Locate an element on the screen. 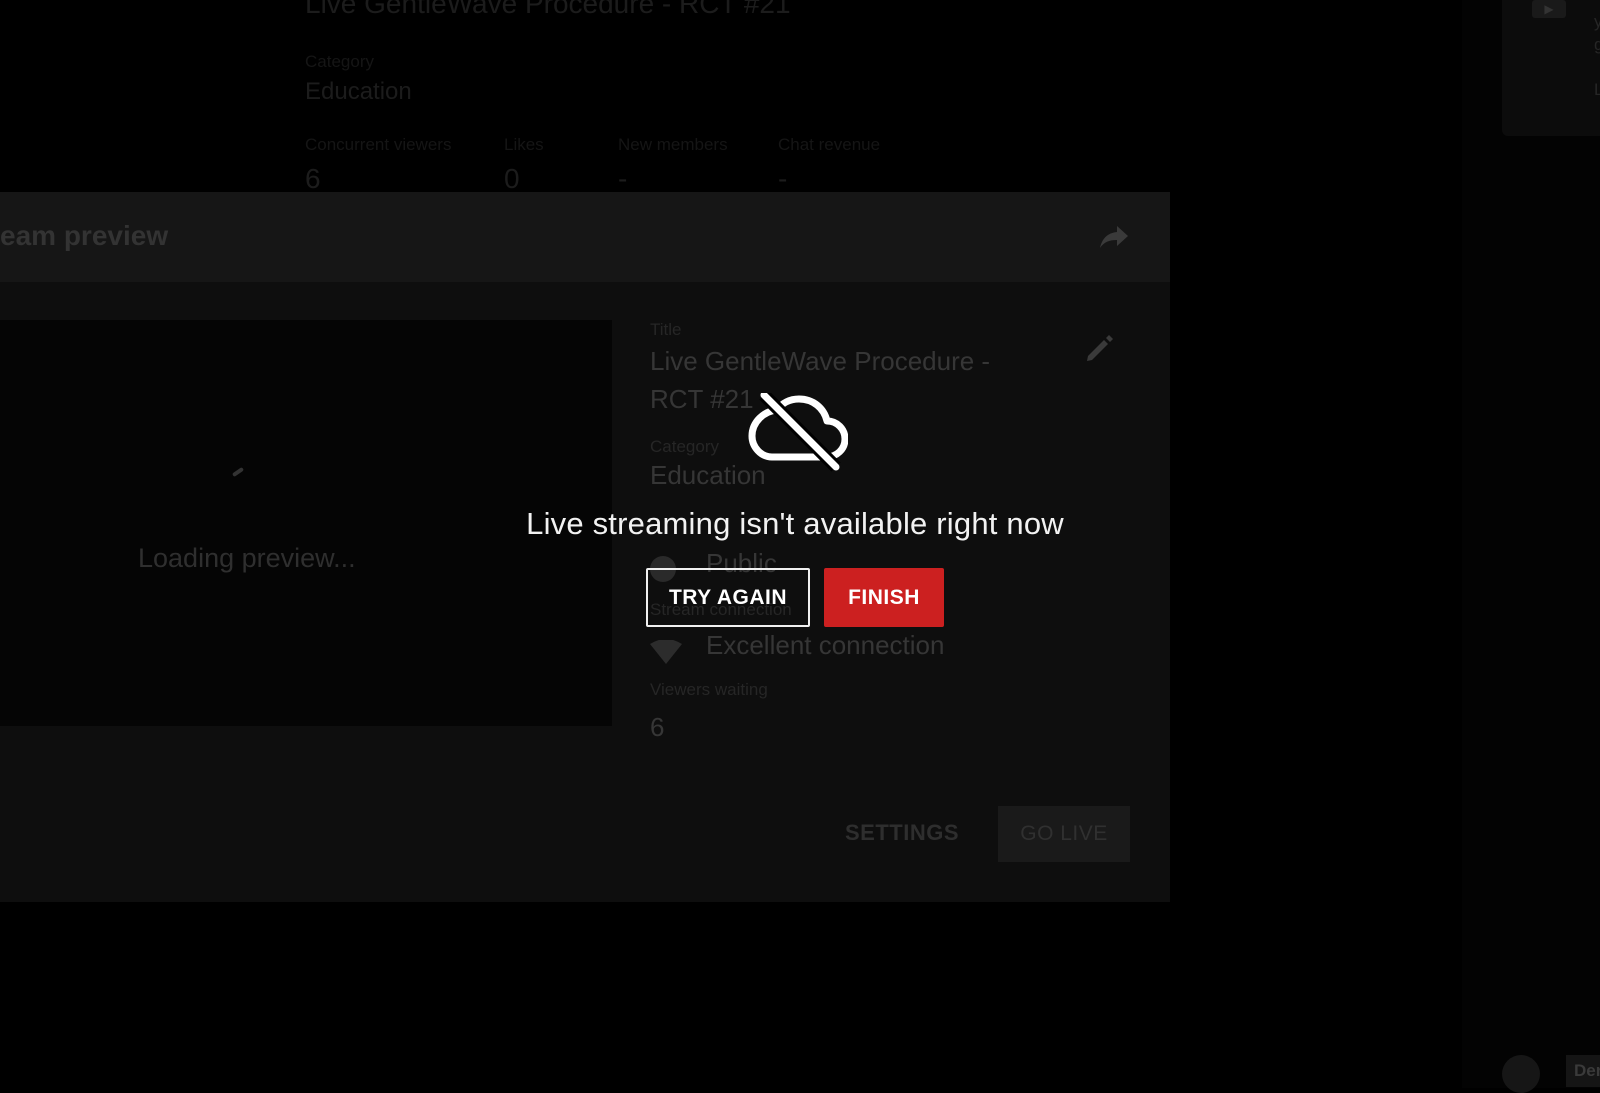  error-message: Live streaming isn't available right now is located at coordinates (795, 523).